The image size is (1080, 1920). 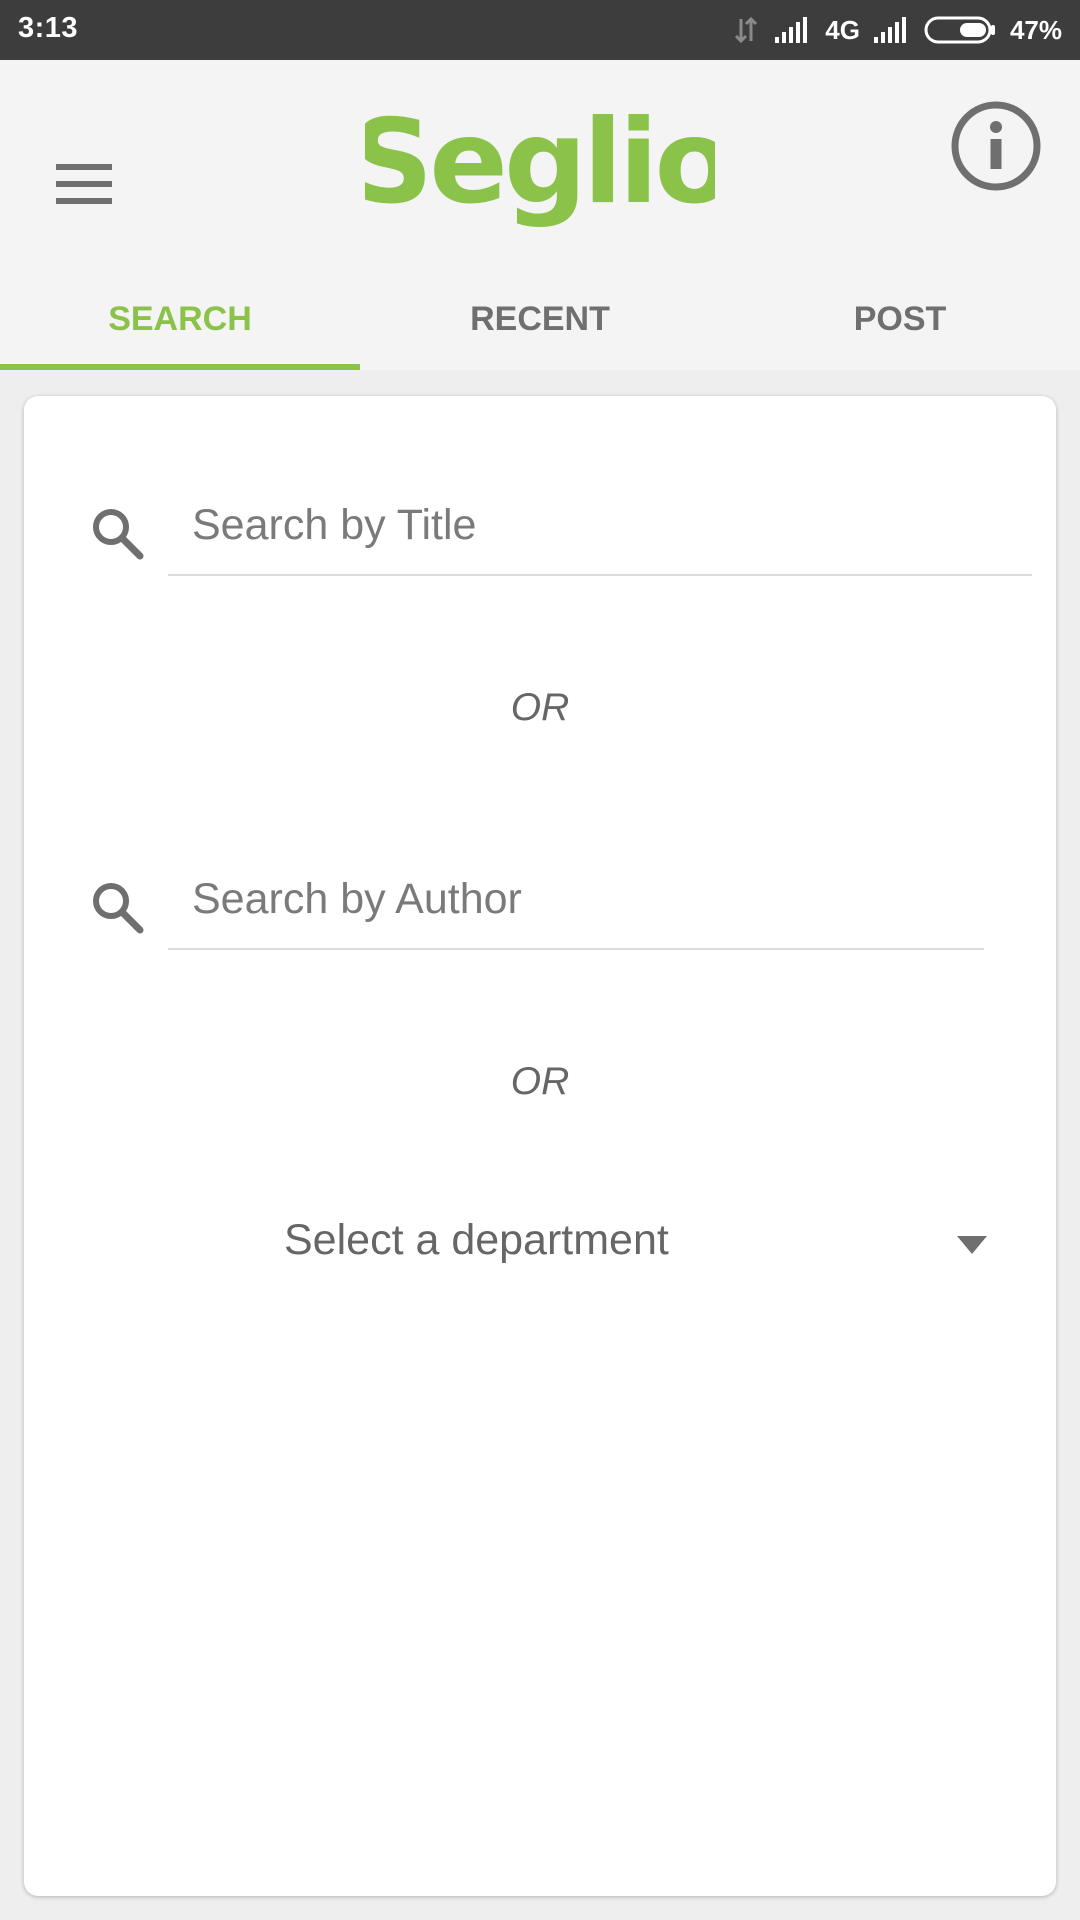 I want to click on info-icon, so click(x=996, y=146).